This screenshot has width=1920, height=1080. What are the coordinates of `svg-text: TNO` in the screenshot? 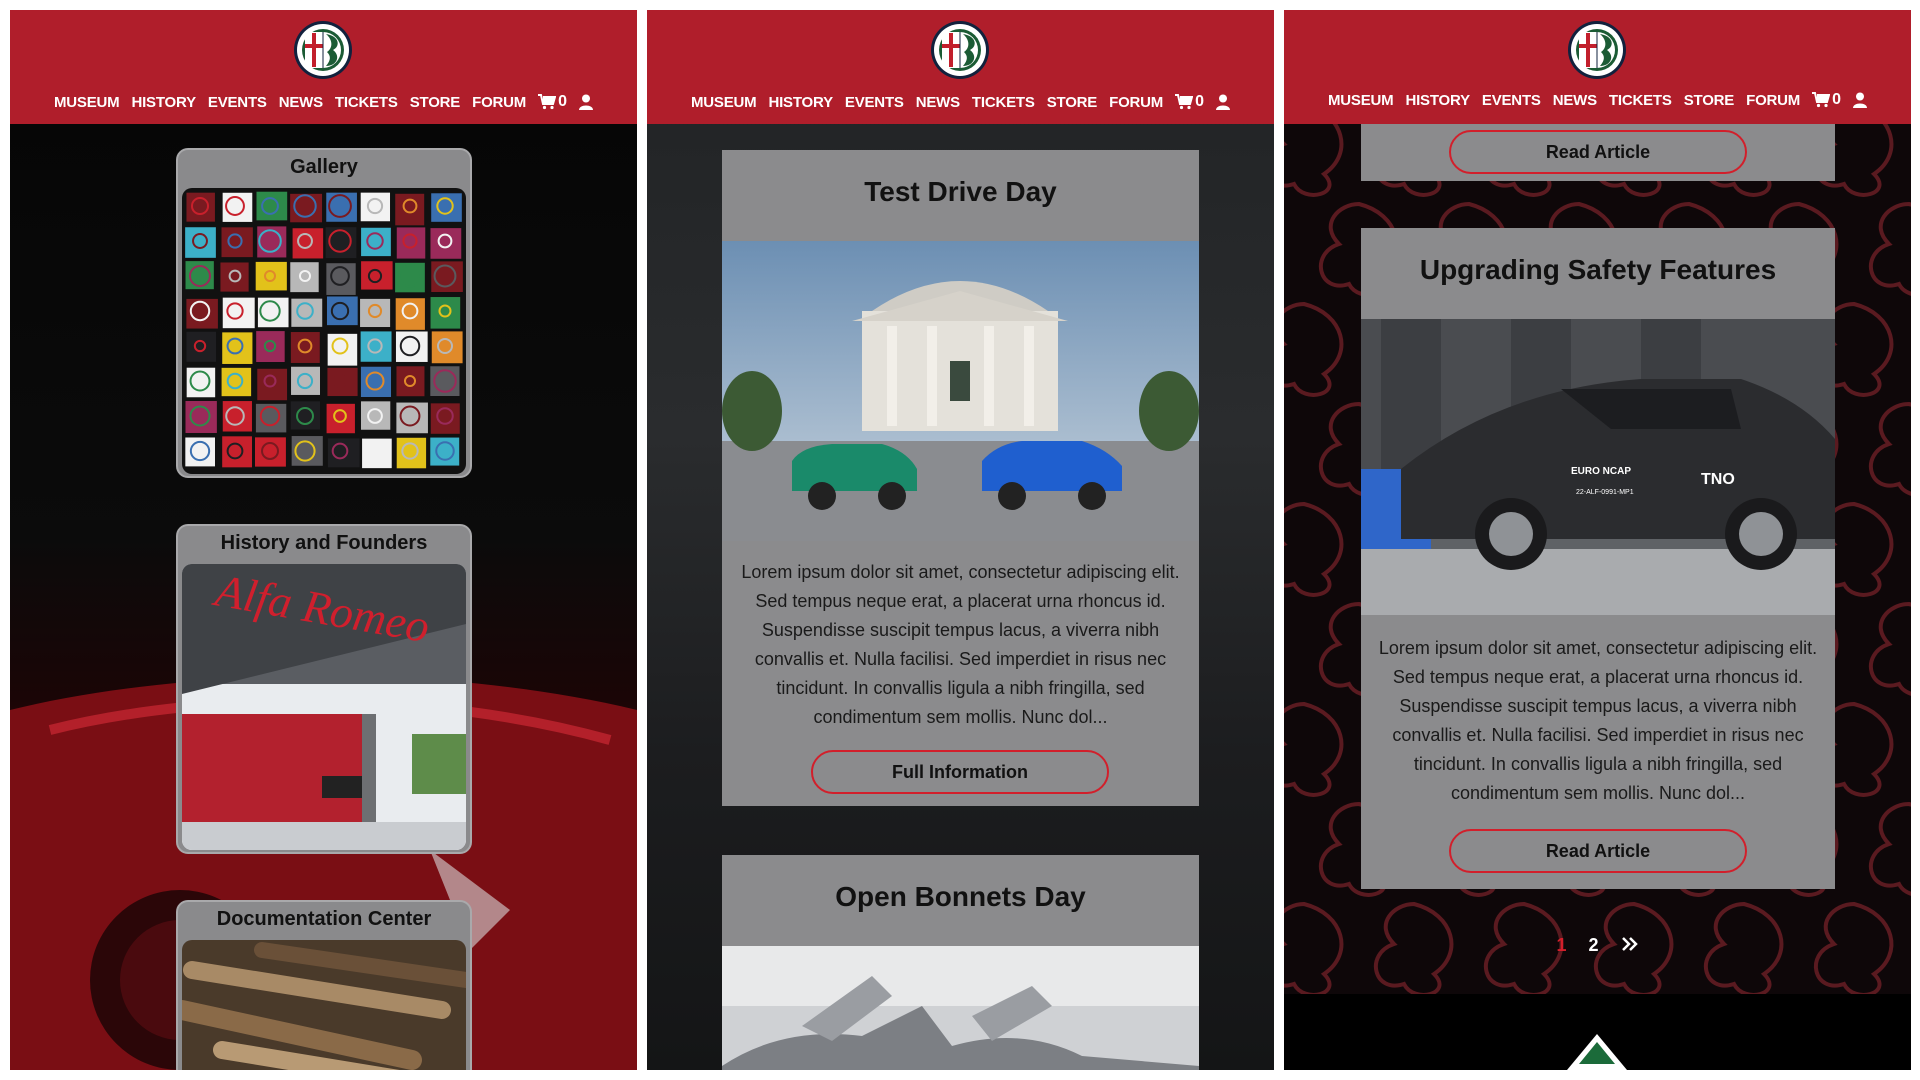 It's located at (1718, 479).